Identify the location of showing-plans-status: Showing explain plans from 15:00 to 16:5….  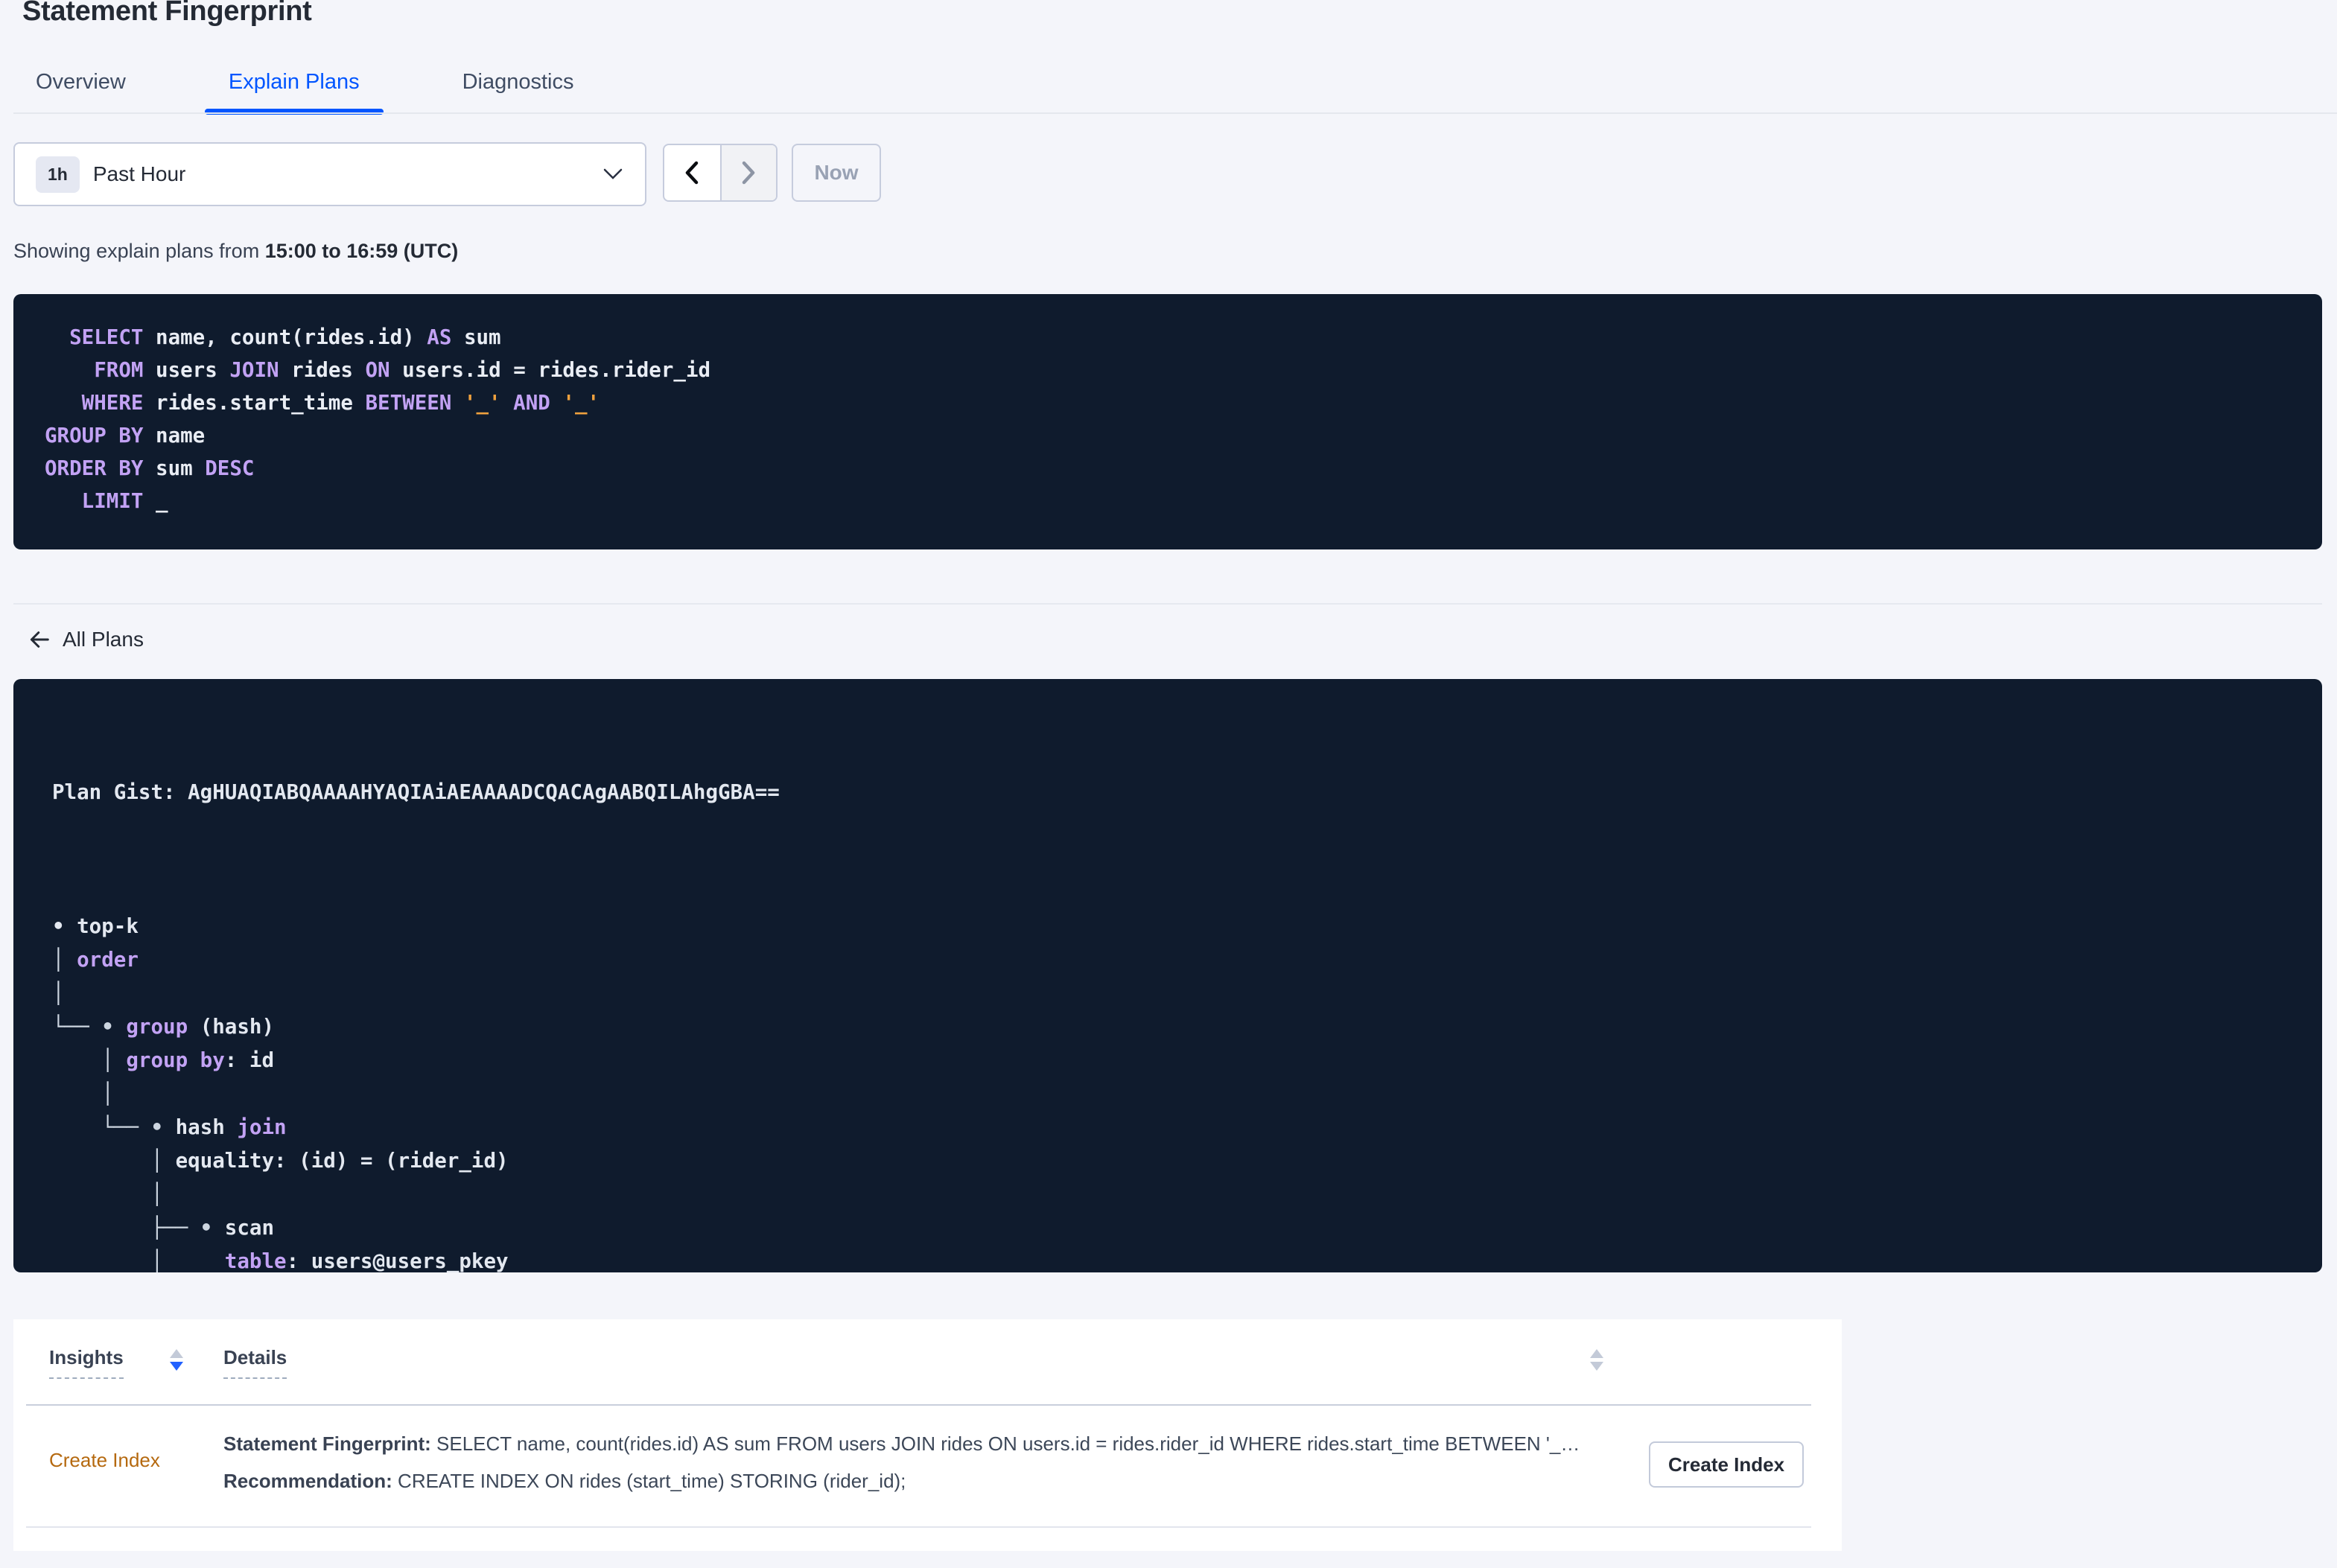
(236, 251).